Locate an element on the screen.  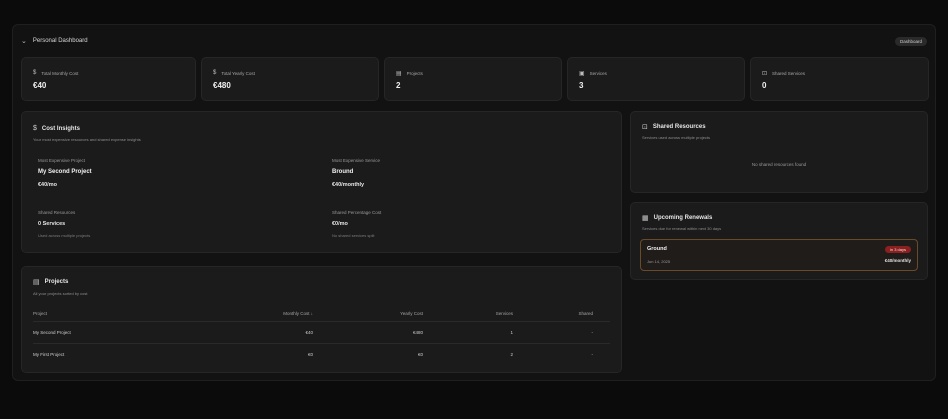
header-left: ⌄ Personal Dashboard is located at coordinates (54, 41).